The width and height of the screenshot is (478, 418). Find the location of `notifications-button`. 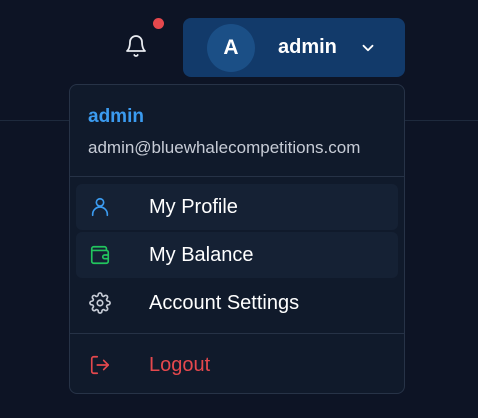

notifications-button is located at coordinates (136, 48).